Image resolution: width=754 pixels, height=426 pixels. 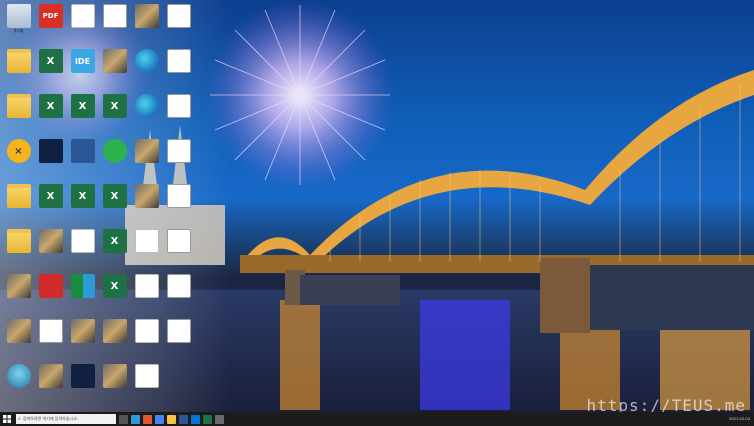 What do you see at coordinates (50, 25) in the screenshot?
I see `desktop-icon: PDF` at bounding box center [50, 25].